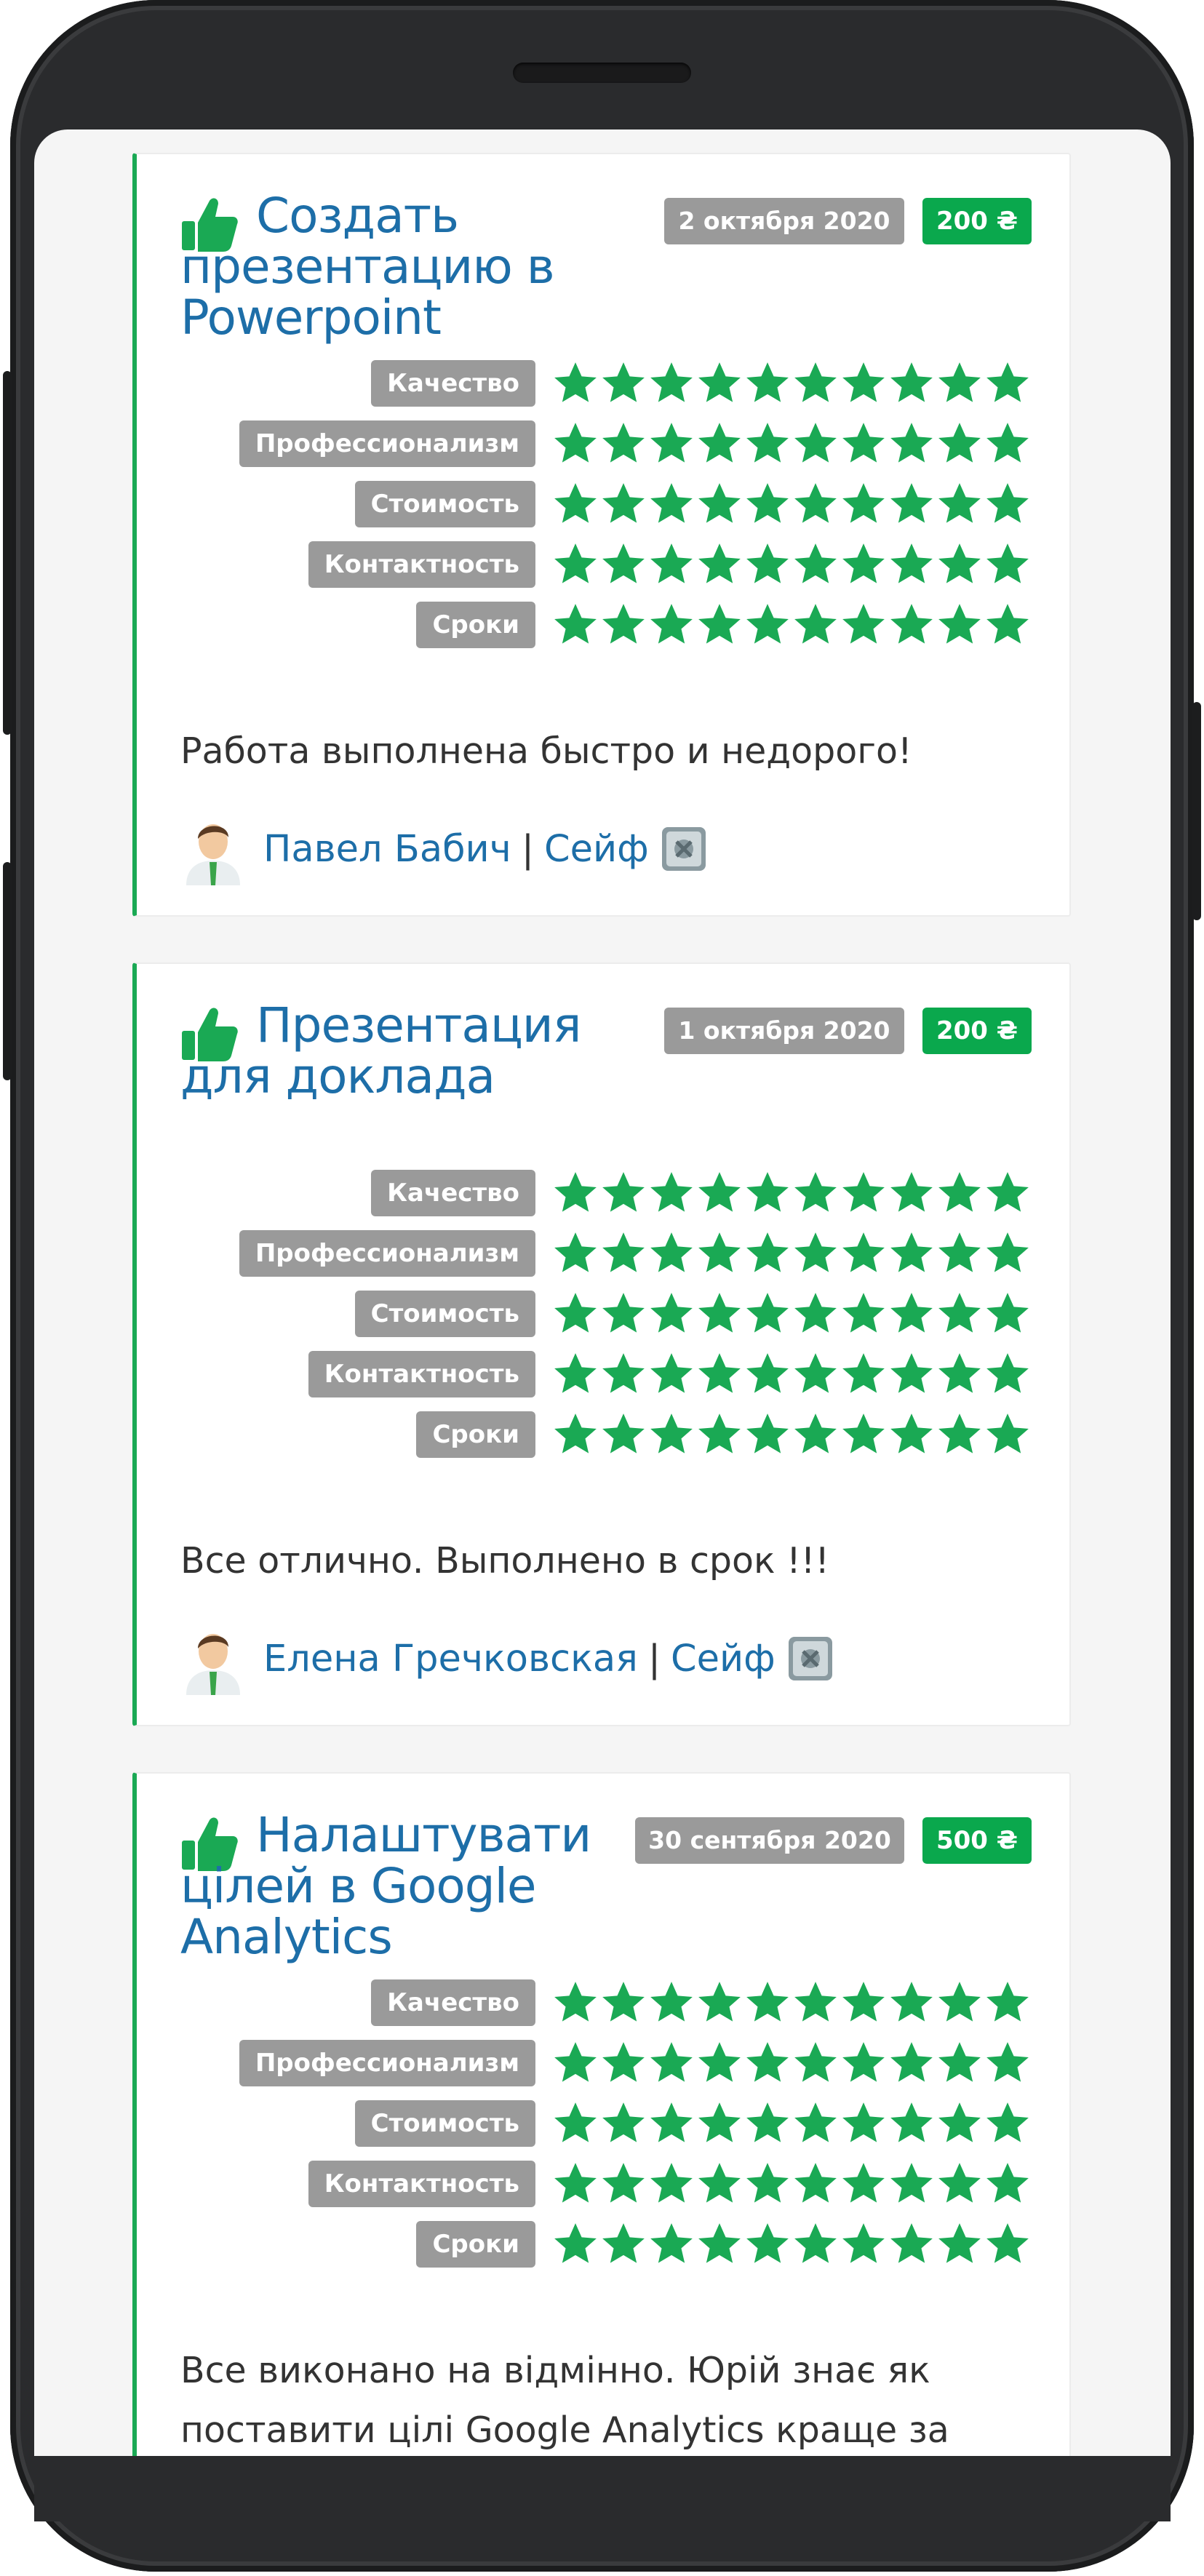 The width and height of the screenshot is (1204, 2576). I want to click on rating-label: Контактность, so click(422, 2184).